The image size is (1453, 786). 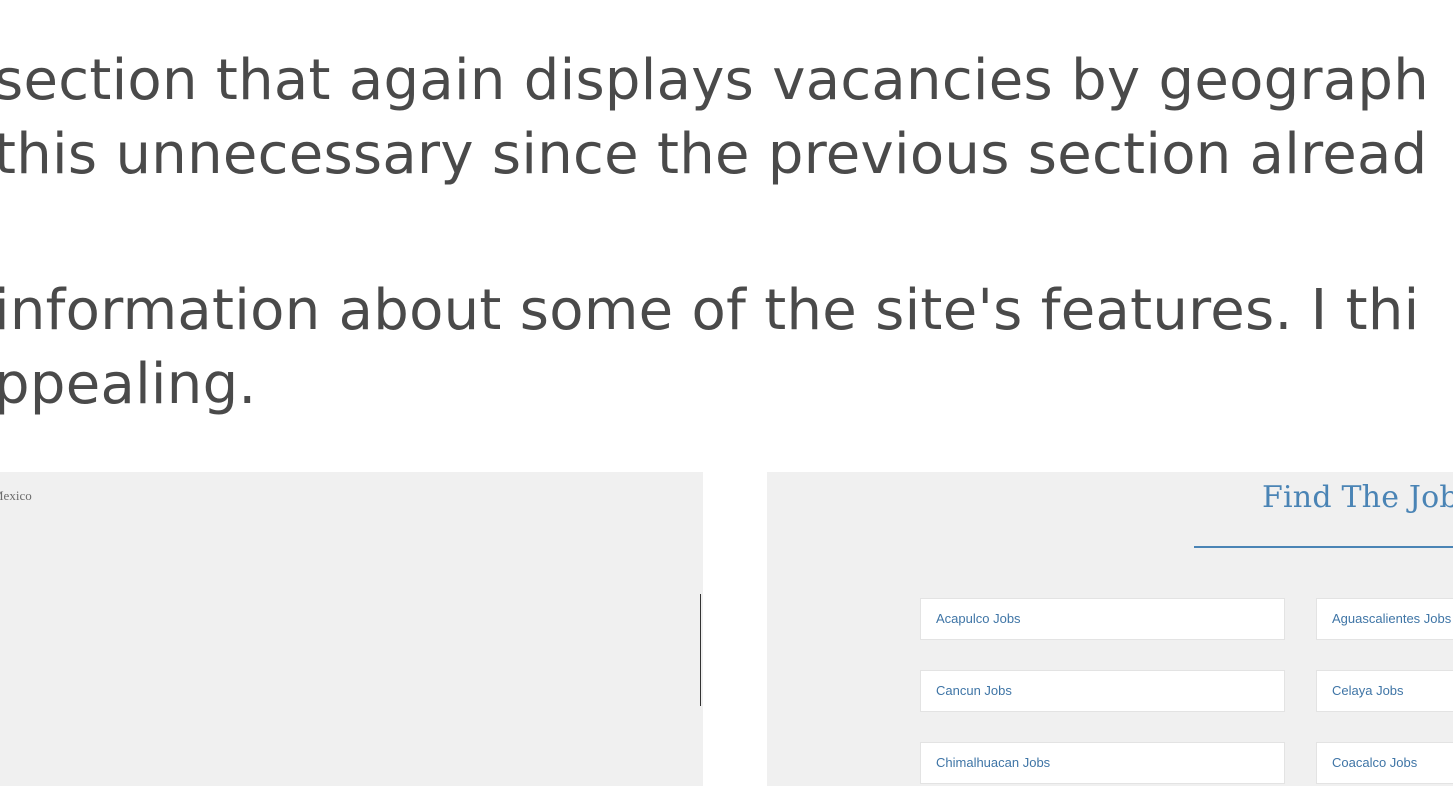 What do you see at coordinates (1384, 763) in the screenshot?
I see `job-link-coacalco: Coacalco Jobs` at bounding box center [1384, 763].